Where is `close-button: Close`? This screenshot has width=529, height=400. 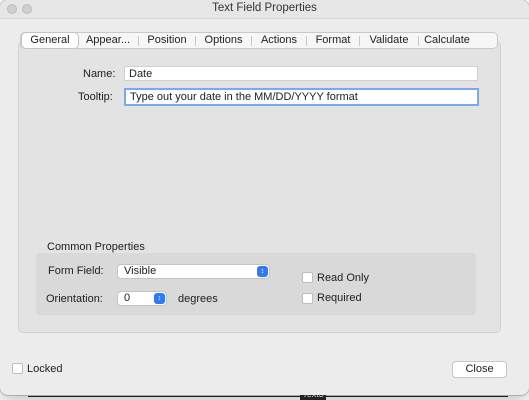
close-button: Close is located at coordinates (479, 369).